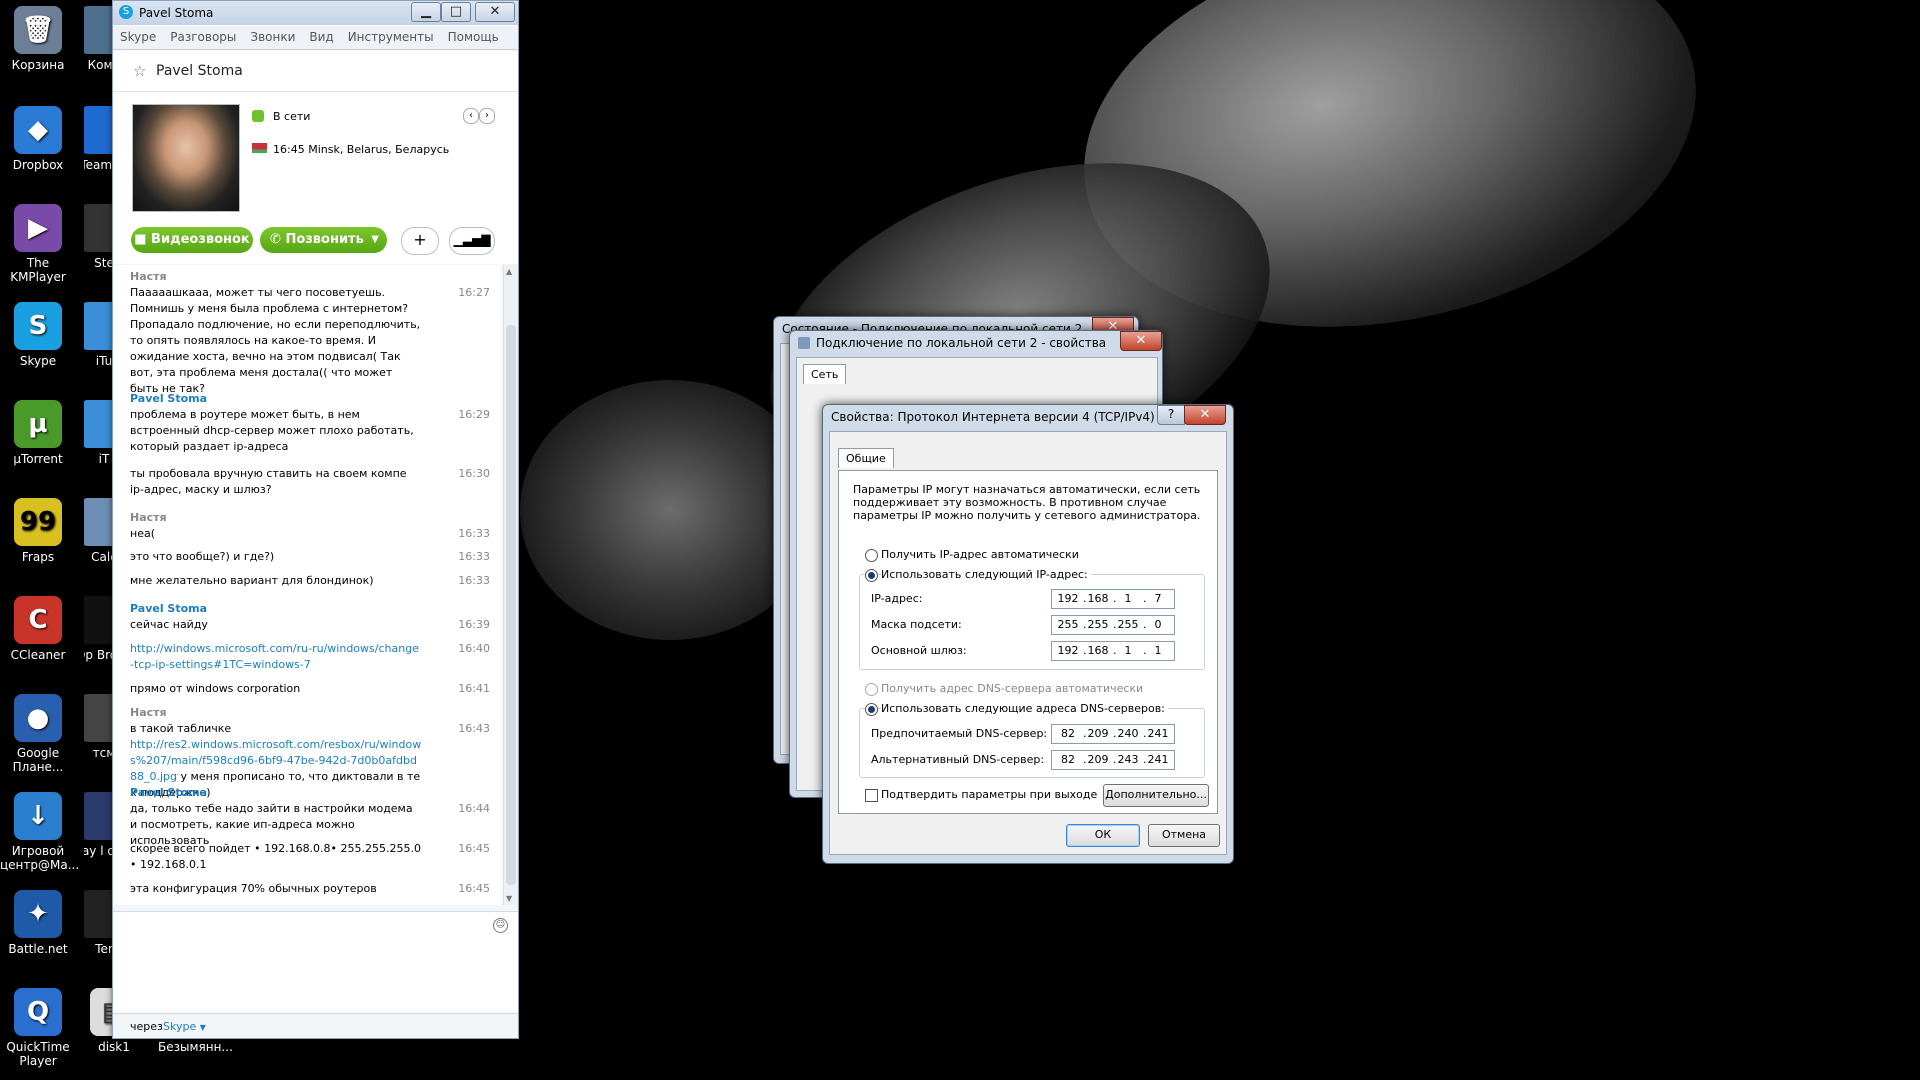  What do you see at coordinates (38, 1028) in the screenshot?
I see `desktop-icon: Q QuickTime Player` at bounding box center [38, 1028].